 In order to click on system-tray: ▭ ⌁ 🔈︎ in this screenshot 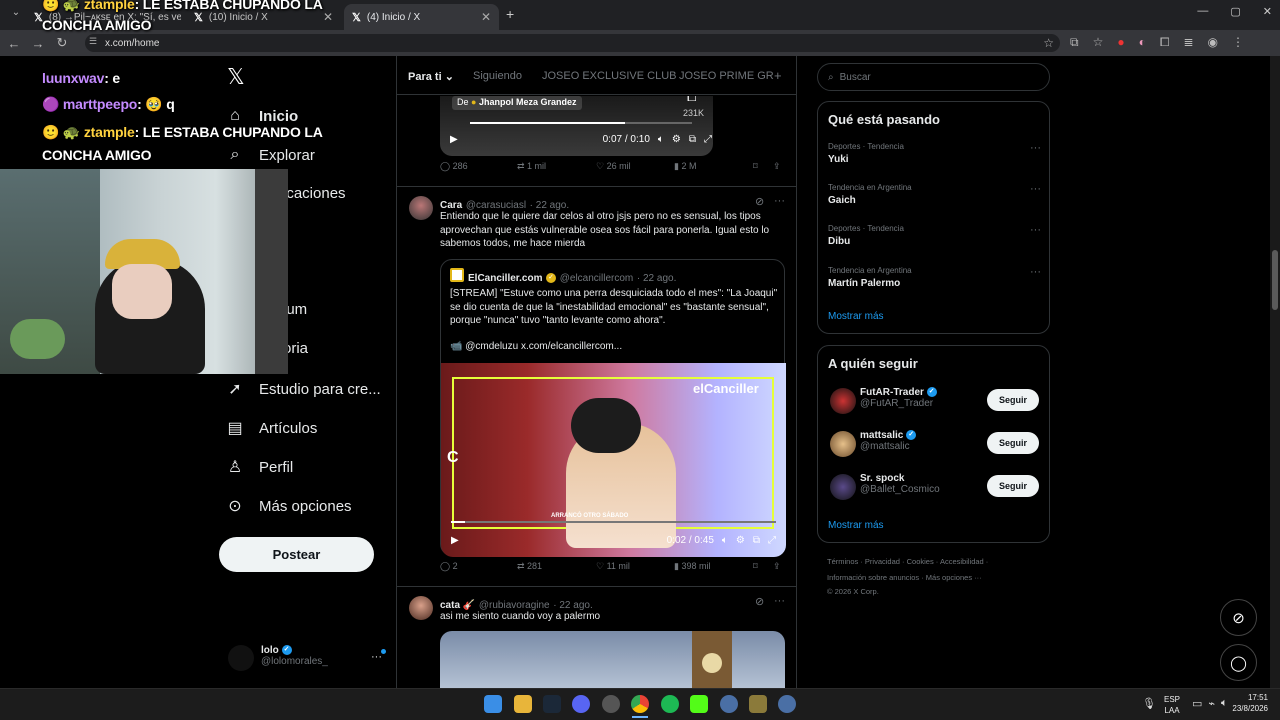, I will do `click(1210, 703)`.